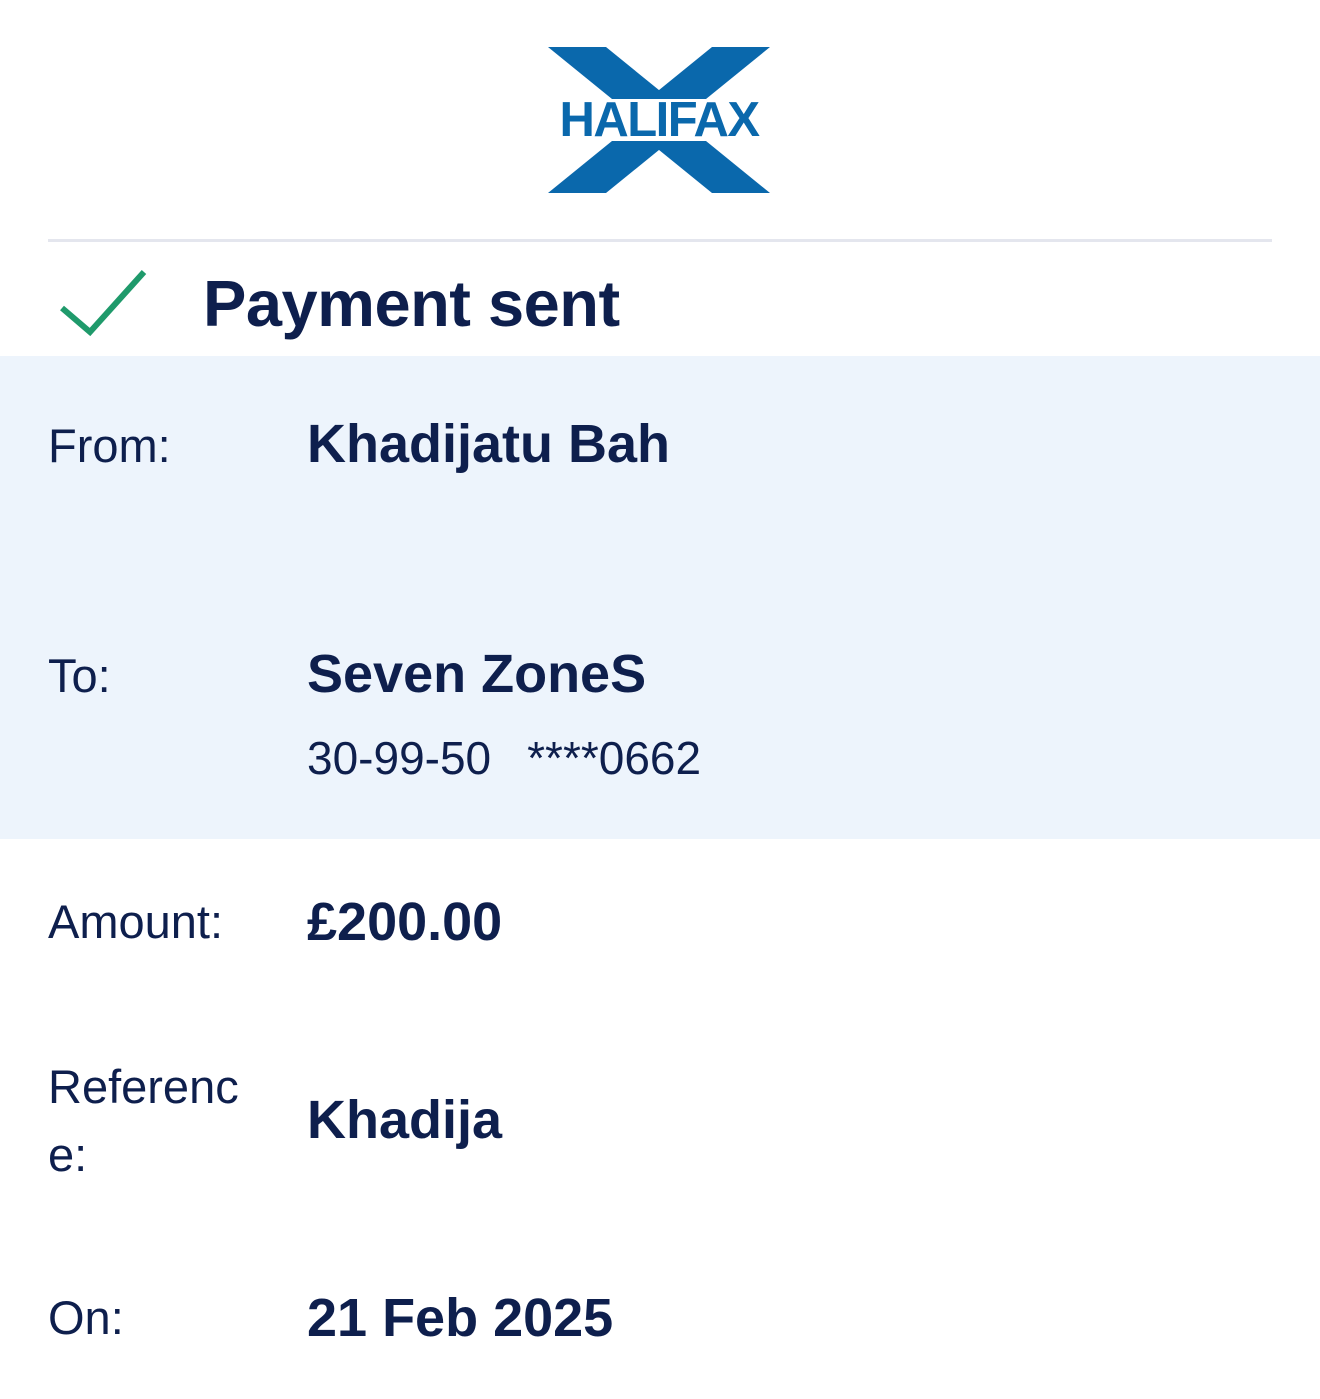 This screenshot has height=1399, width=1320. Describe the element at coordinates (136, 921) in the screenshot. I see `amount-label: Amount:` at that location.